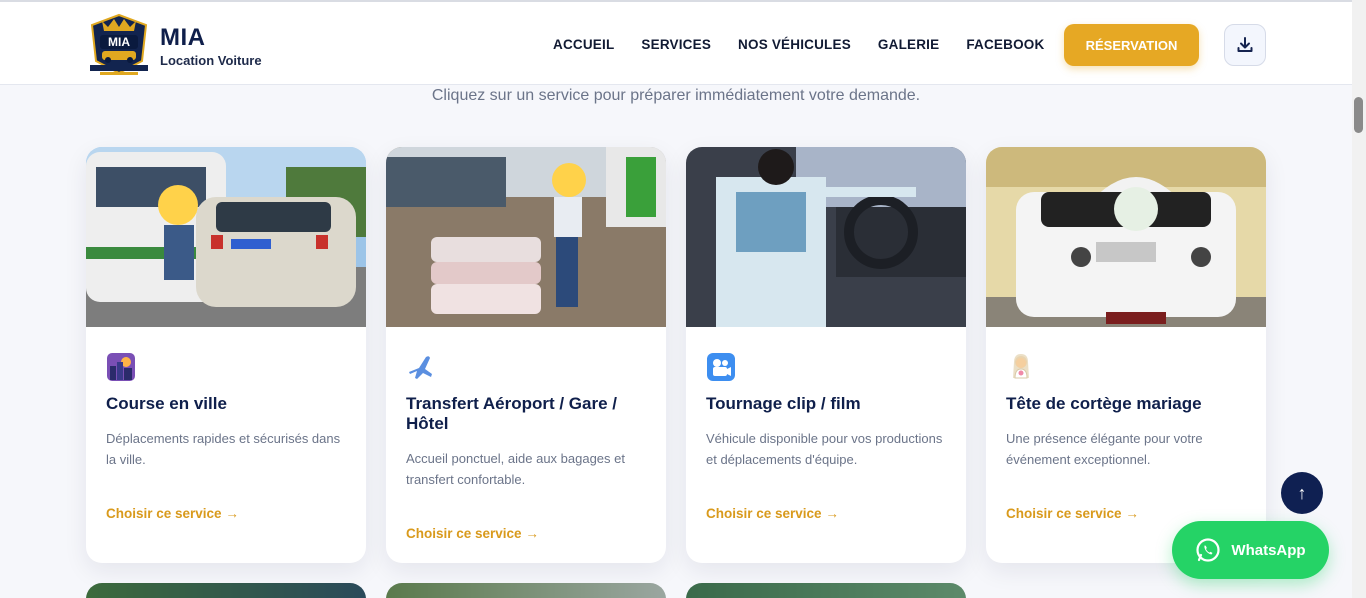 Image resolution: width=1366 pixels, height=598 pixels. What do you see at coordinates (721, 367) in the screenshot?
I see `camera-icon` at bounding box center [721, 367].